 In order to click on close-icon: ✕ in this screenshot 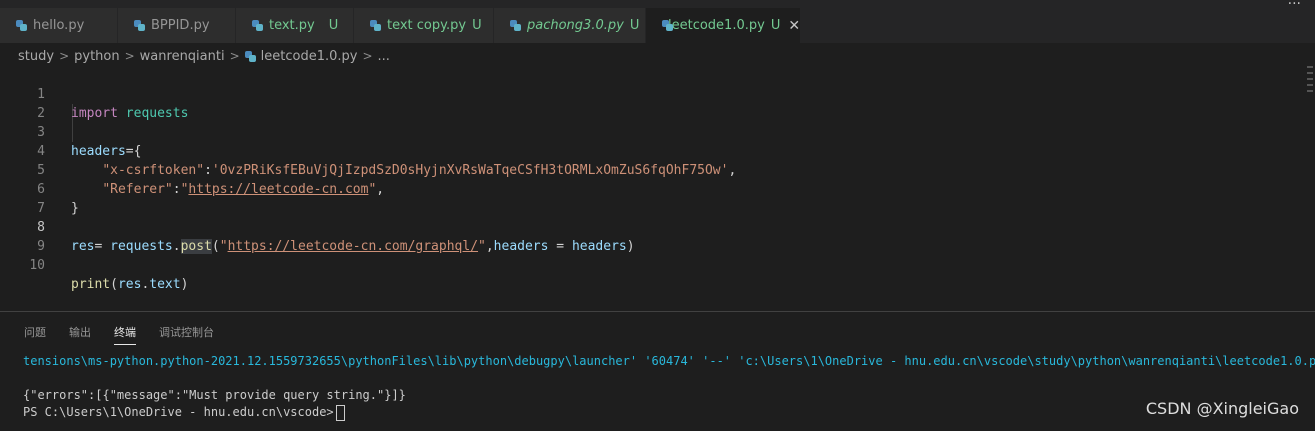, I will do `click(794, 26)`.